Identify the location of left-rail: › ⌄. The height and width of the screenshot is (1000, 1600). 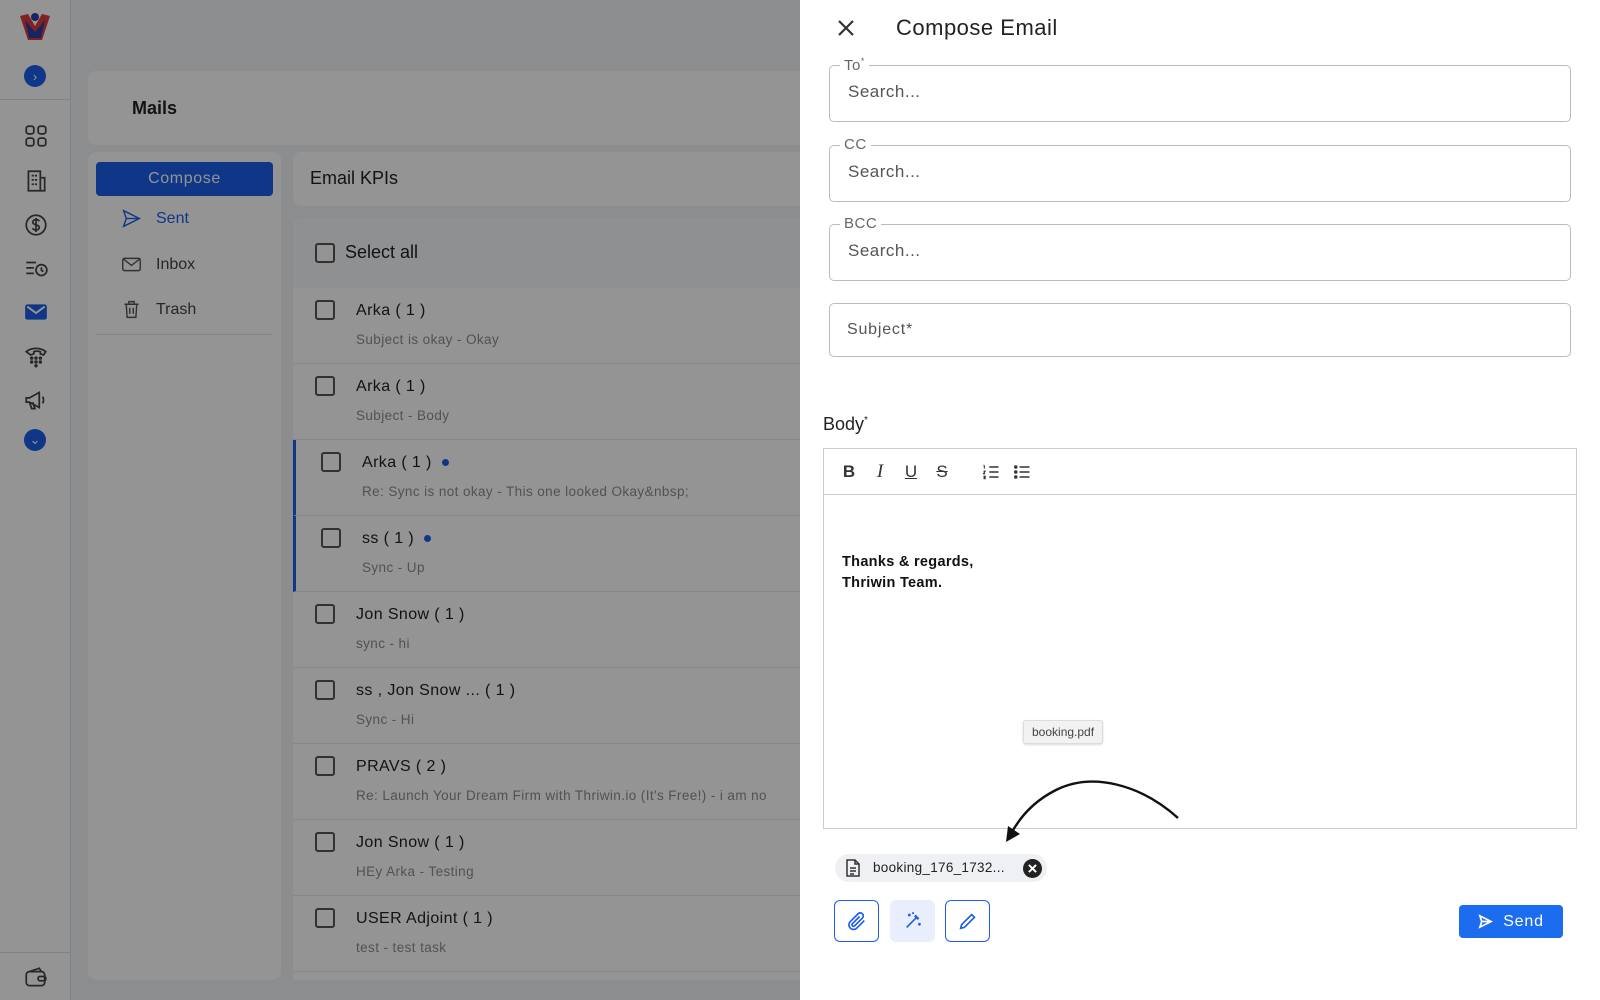
(35, 500).